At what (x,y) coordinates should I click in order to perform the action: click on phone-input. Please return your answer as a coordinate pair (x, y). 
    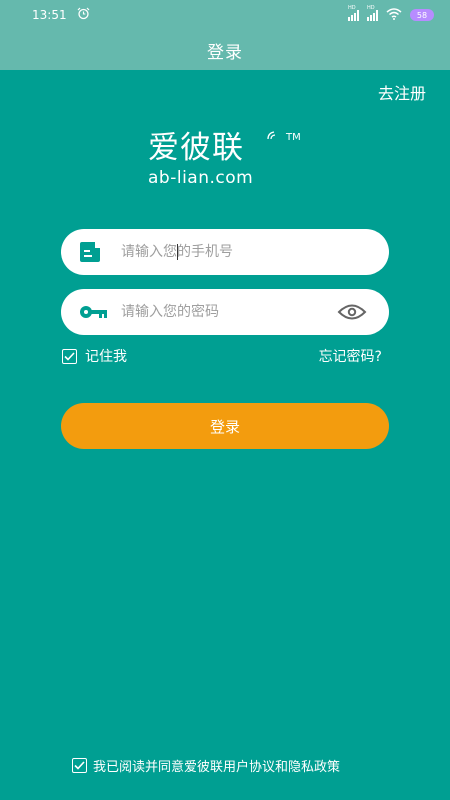
    Looking at the image, I should click on (231, 252).